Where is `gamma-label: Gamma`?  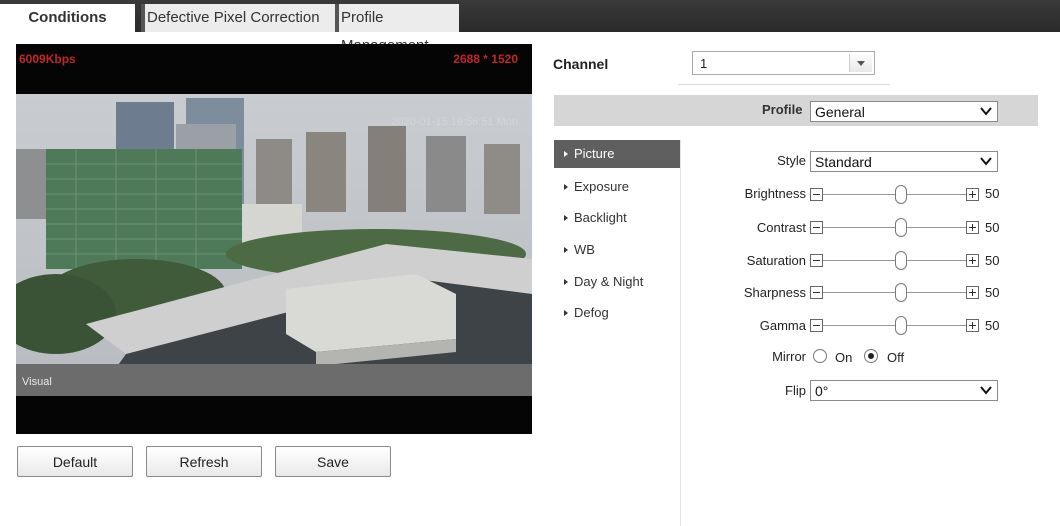 gamma-label: Gamma is located at coordinates (782, 325).